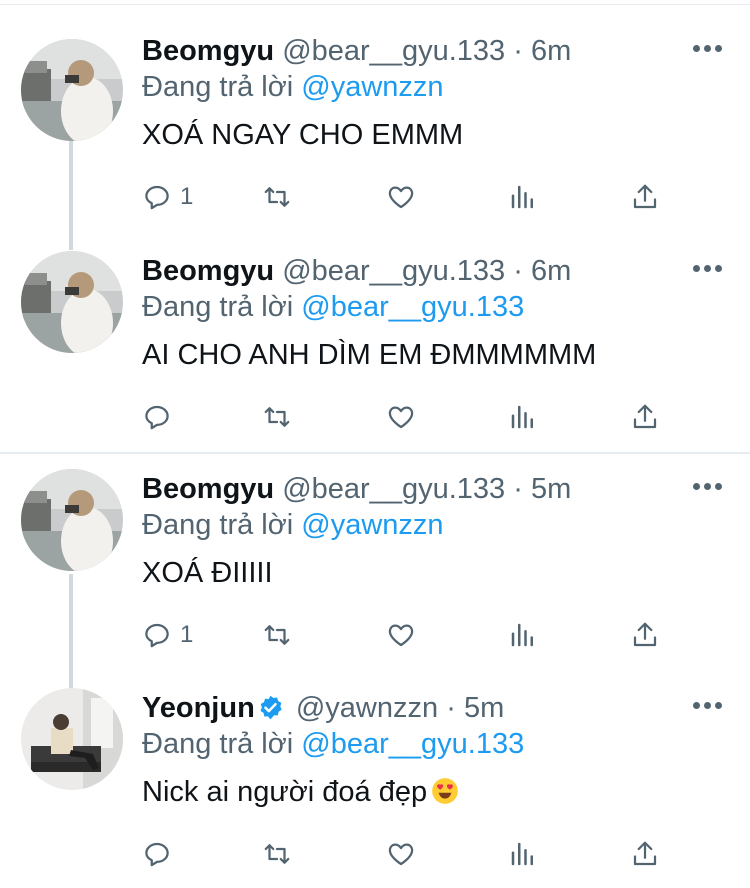  What do you see at coordinates (375, 453) in the screenshot?
I see `tweet-divider` at bounding box center [375, 453].